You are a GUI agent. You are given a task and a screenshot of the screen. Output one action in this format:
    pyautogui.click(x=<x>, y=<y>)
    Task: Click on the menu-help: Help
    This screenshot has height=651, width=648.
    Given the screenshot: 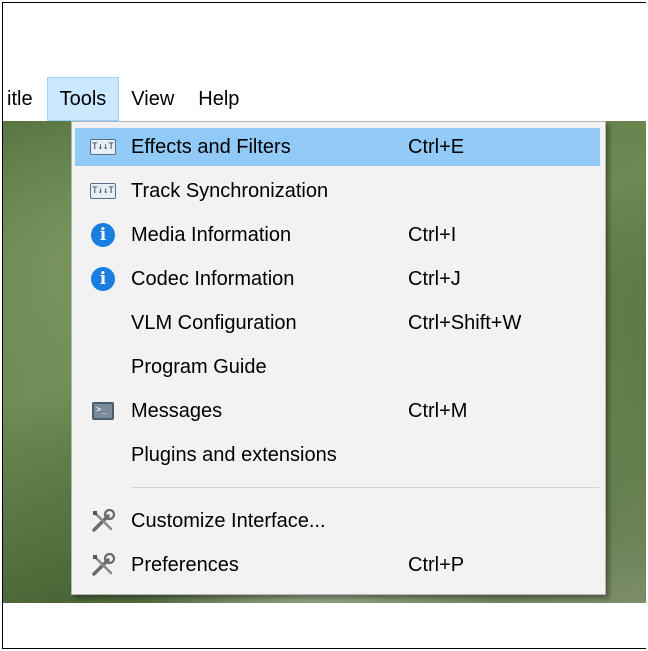 What is the action you would take?
    pyautogui.click(x=218, y=99)
    